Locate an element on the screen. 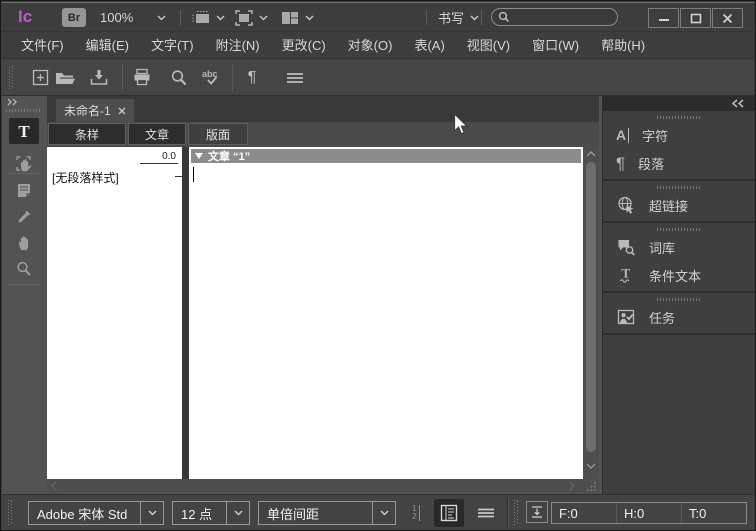 The height and width of the screenshot is (531, 756). tab-galley-view: 条样 is located at coordinates (87, 134).